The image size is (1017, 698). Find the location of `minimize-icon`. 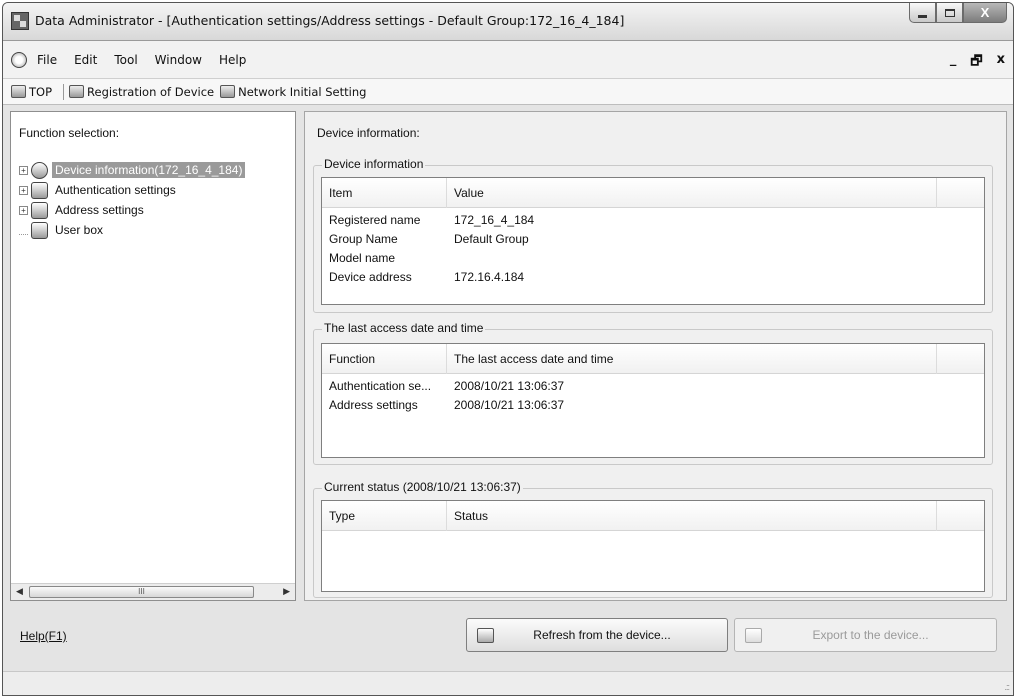

minimize-icon is located at coordinates (922, 16).